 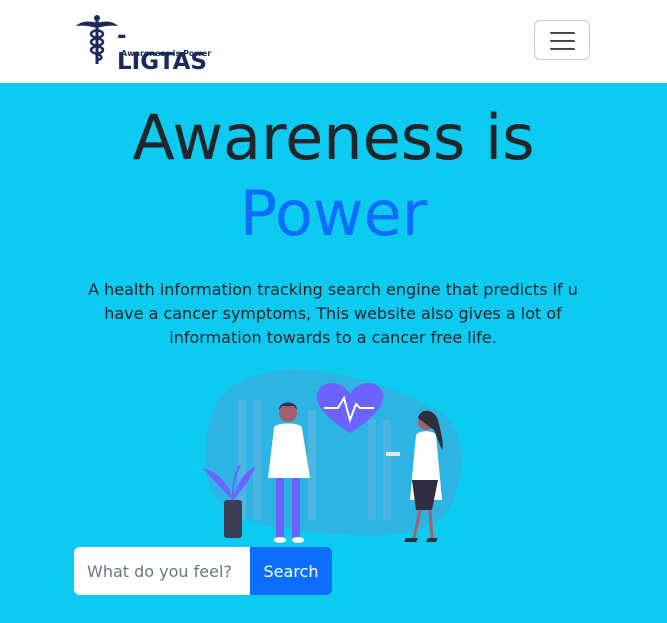 What do you see at coordinates (333, 41) in the screenshot?
I see `navbar: -LIGTAS Awareness is Power` at bounding box center [333, 41].